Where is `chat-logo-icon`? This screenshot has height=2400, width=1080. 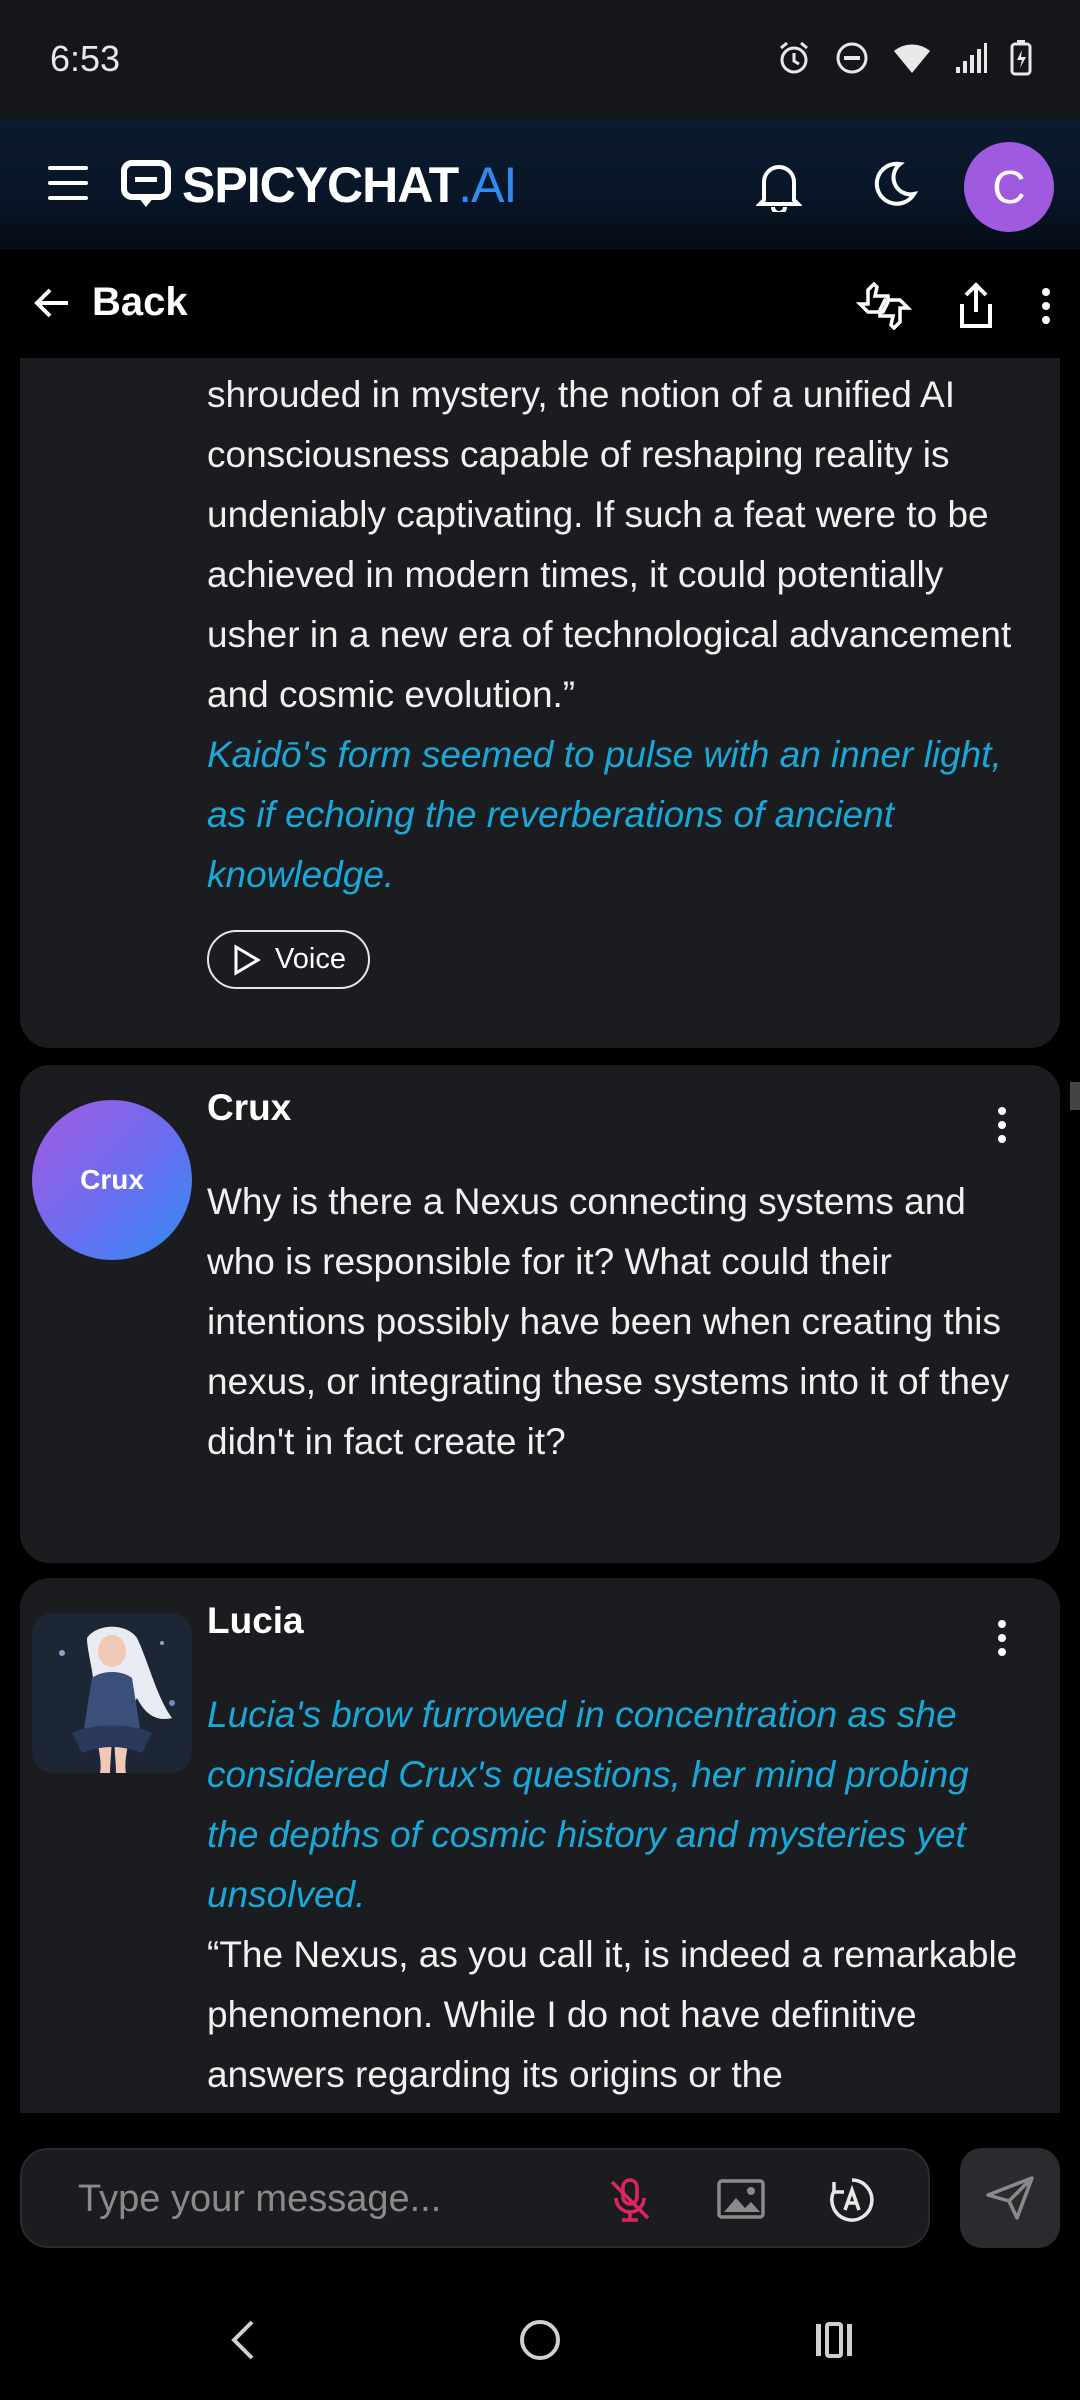
chat-logo-icon is located at coordinates (146, 183).